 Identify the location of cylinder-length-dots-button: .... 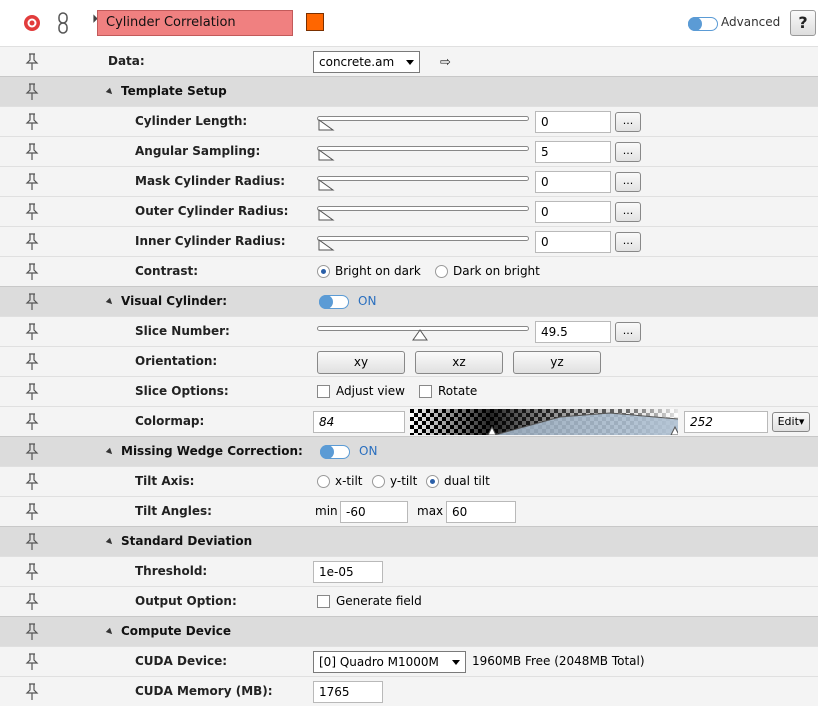
(628, 122).